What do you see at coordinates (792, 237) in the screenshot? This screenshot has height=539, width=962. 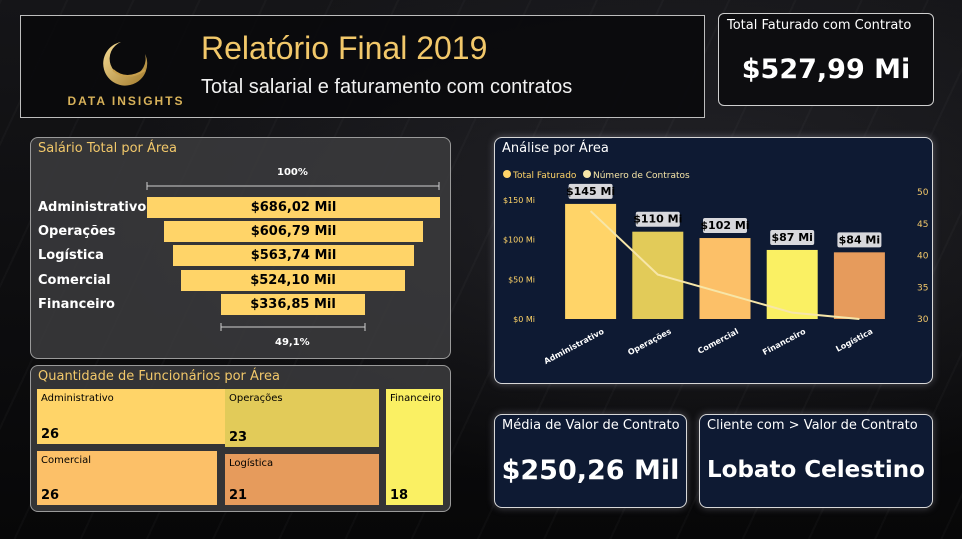 I see `data-label: $87 Mi` at bounding box center [792, 237].